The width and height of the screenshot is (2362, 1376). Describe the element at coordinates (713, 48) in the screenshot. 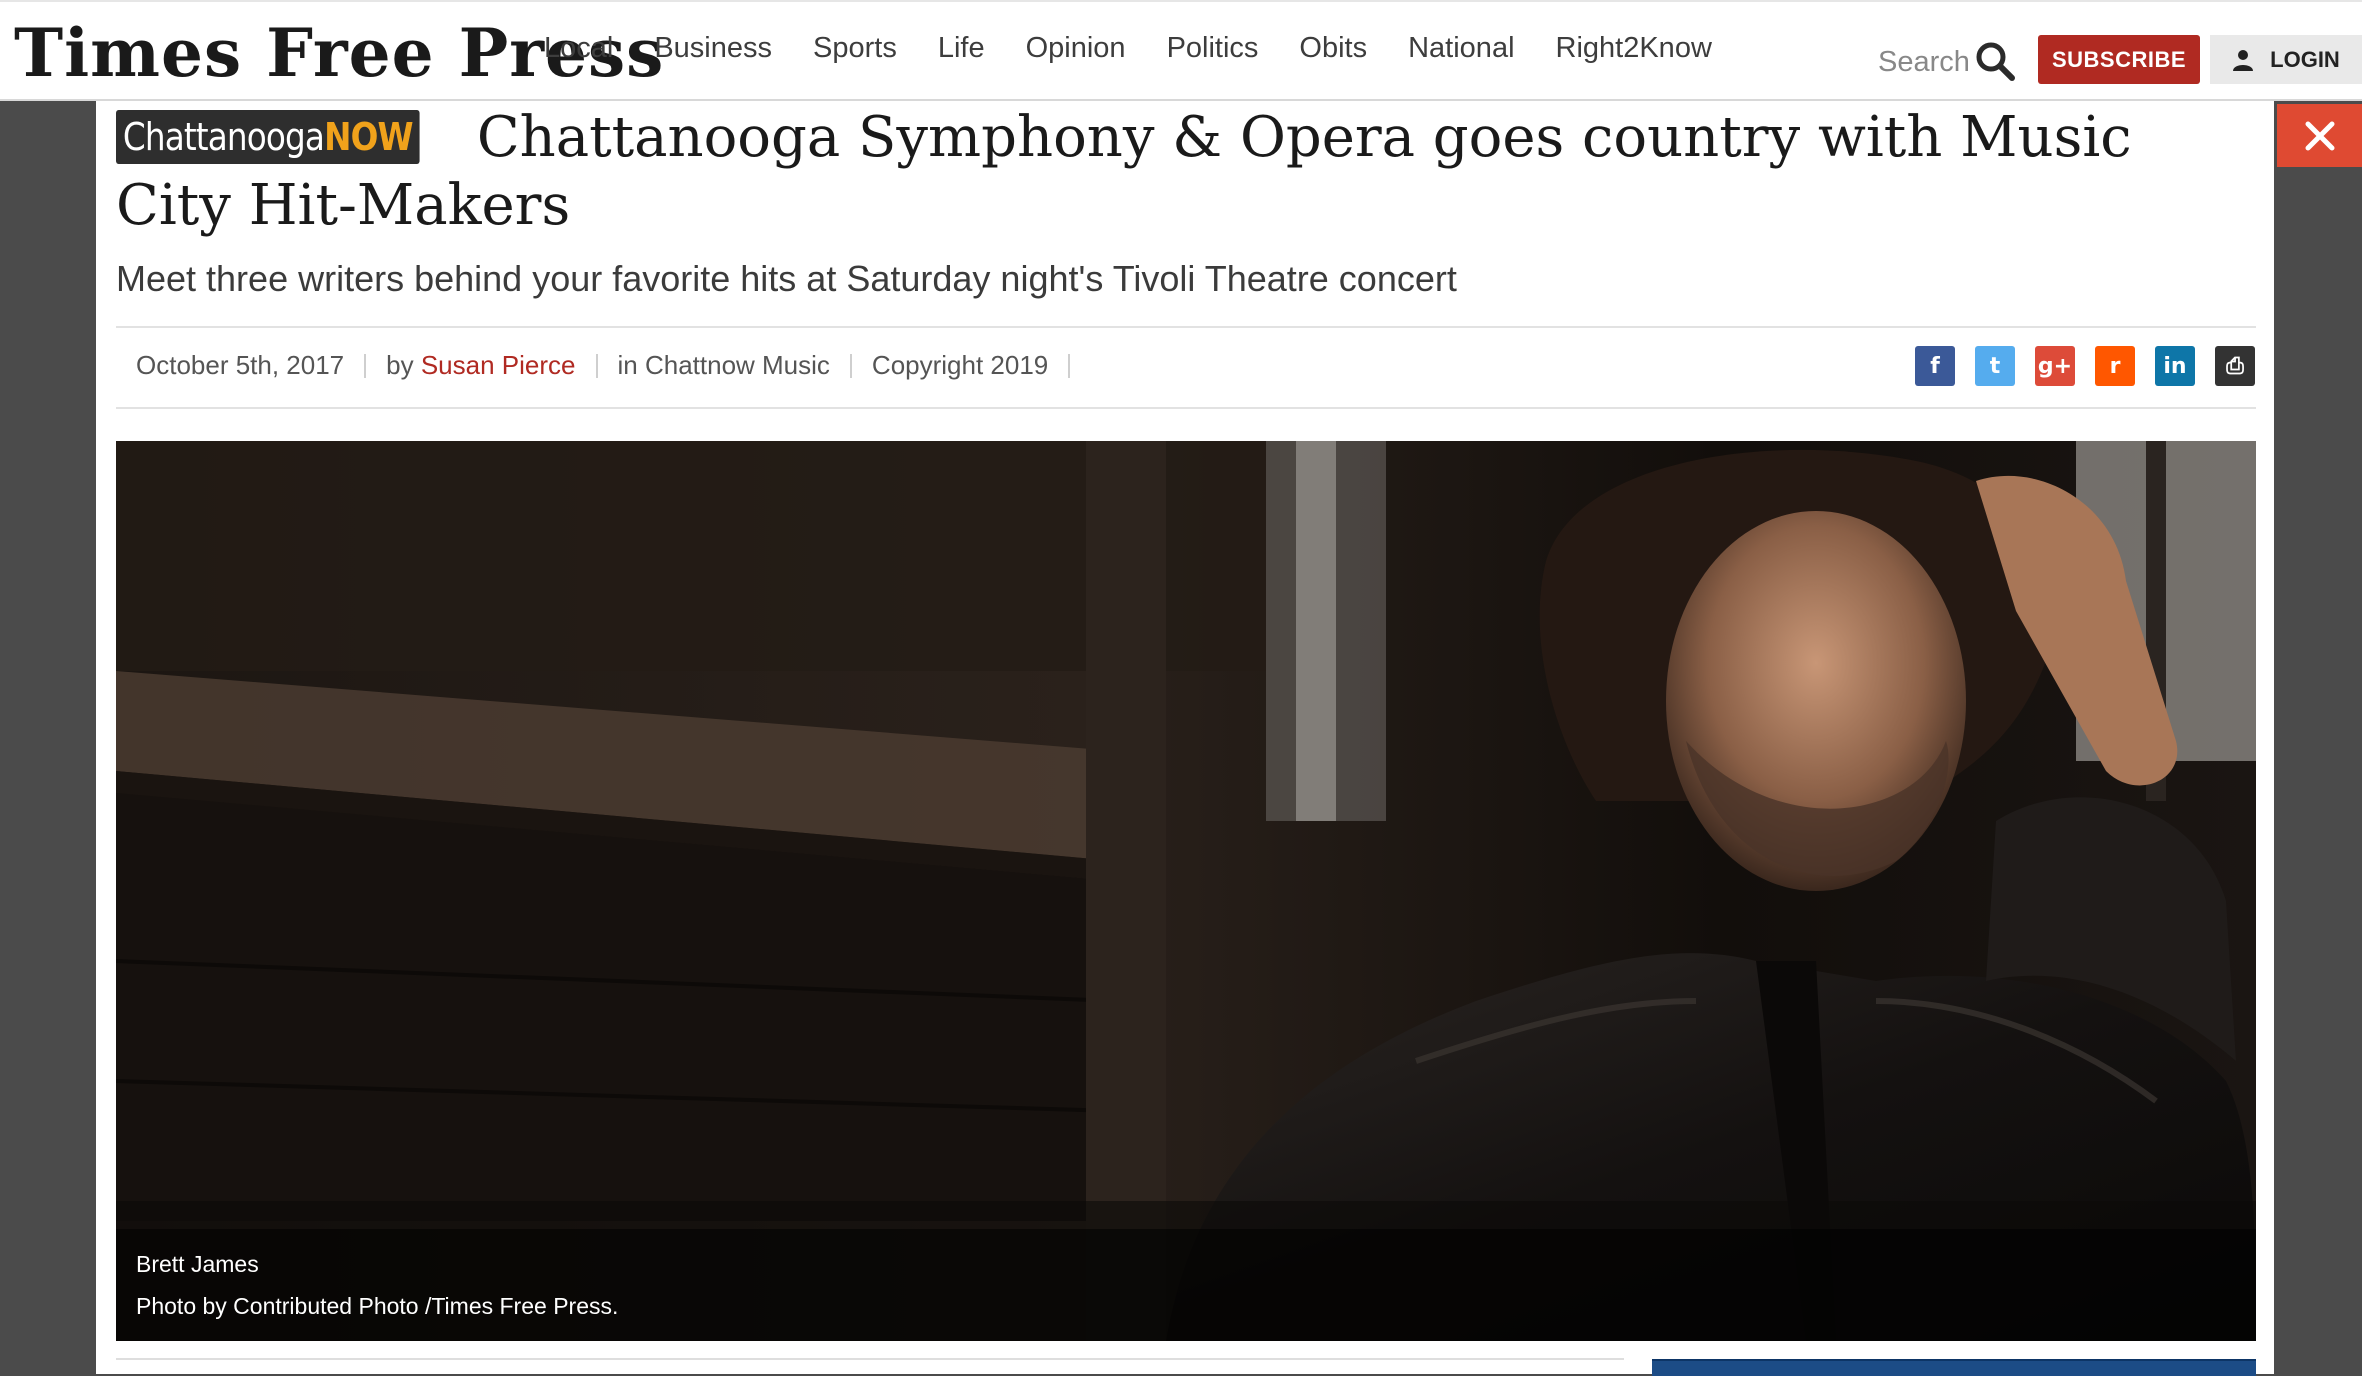

I see `nav-item-business: Business` at that location.